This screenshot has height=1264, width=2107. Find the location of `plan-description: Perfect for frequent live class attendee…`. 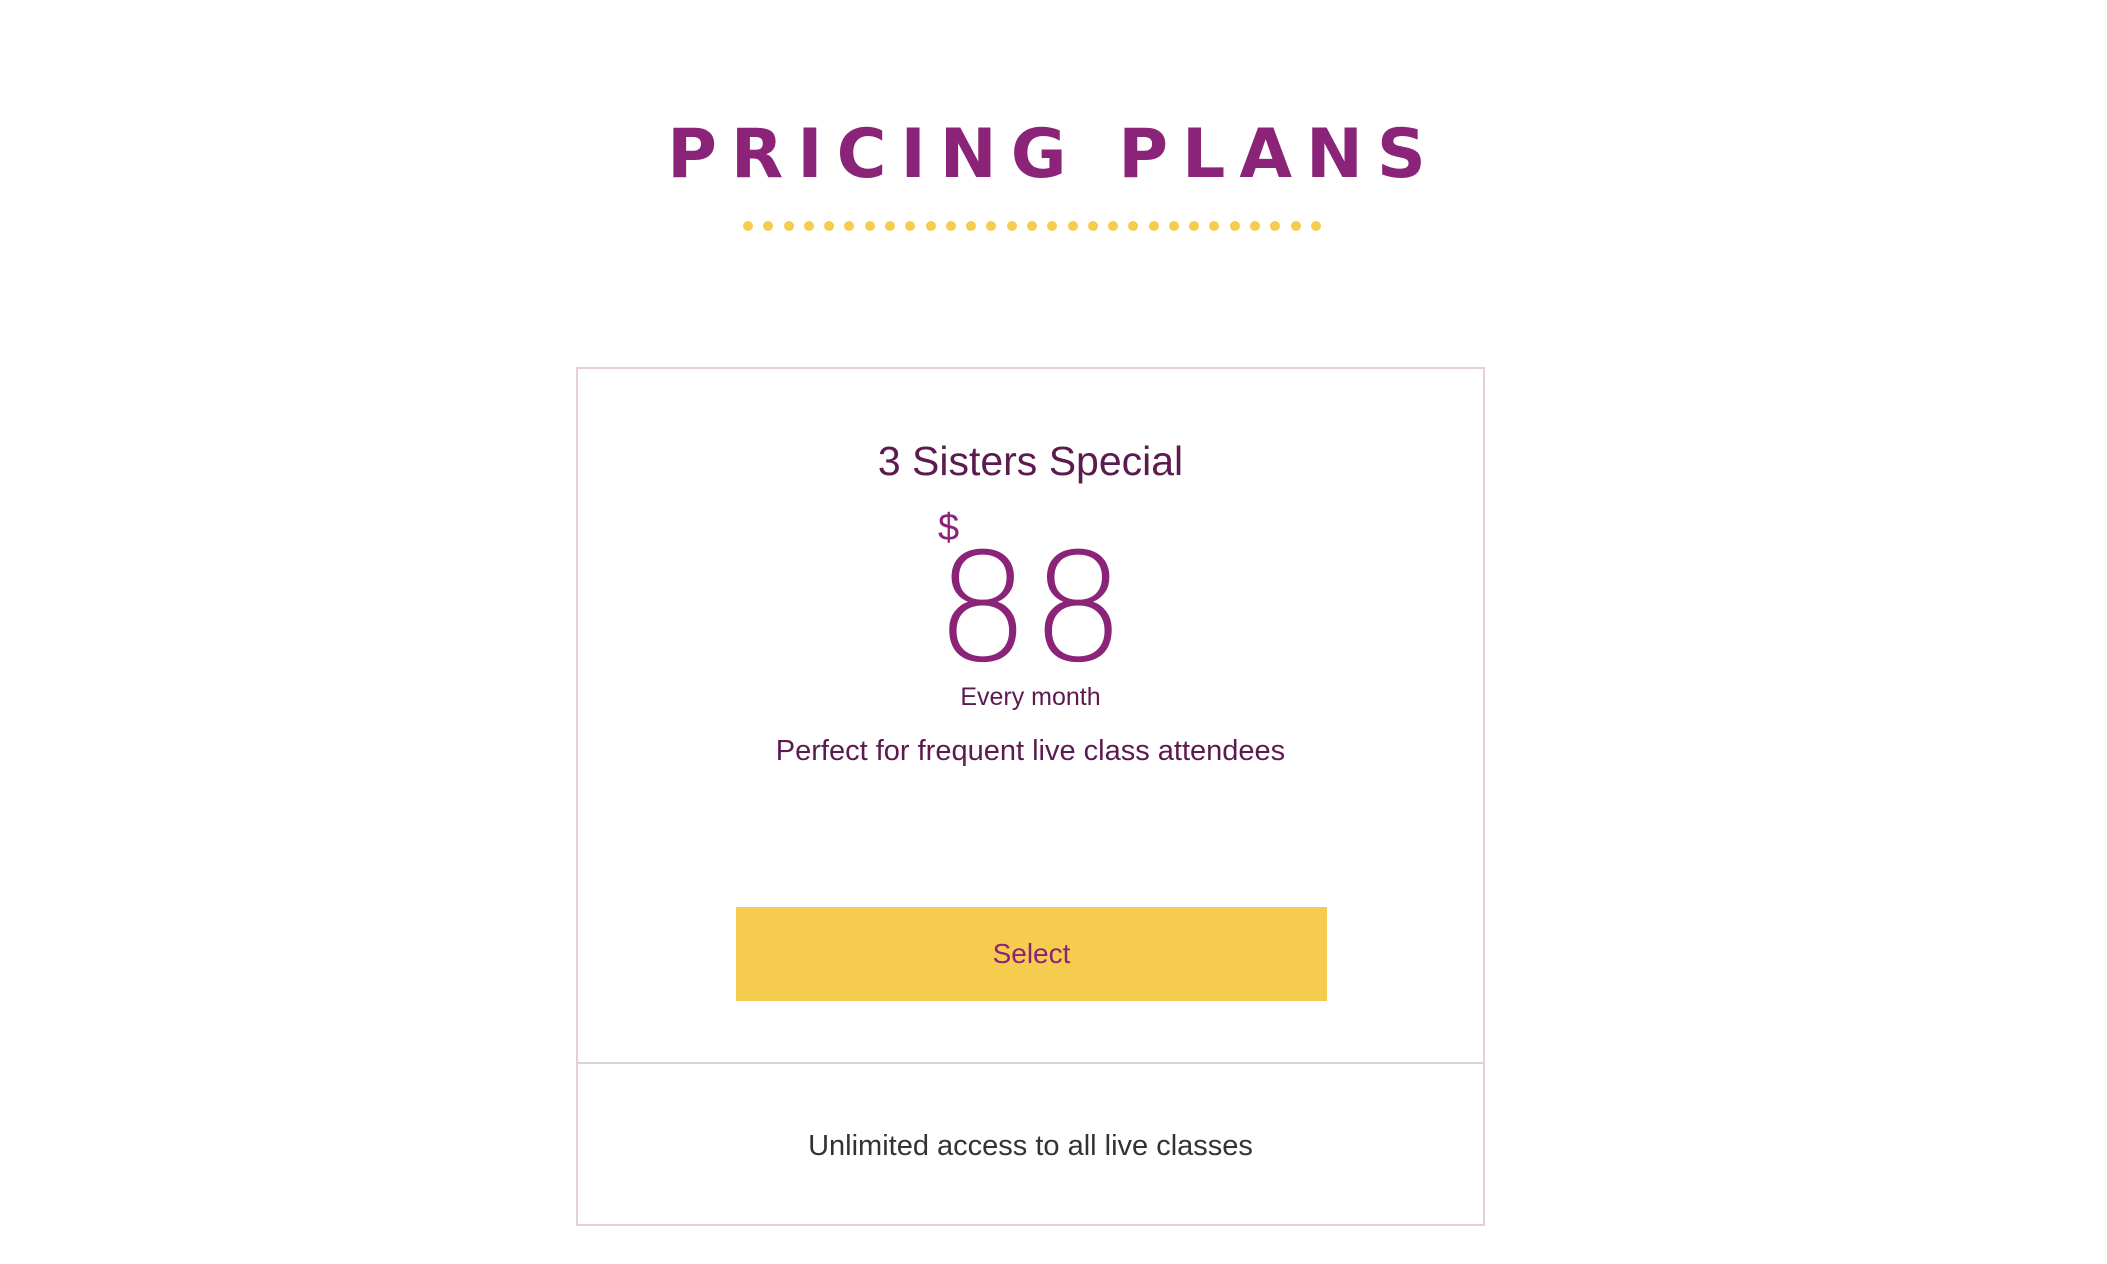

plan-description: Perfect for frequent live class attendee… is located at coordinates (1030, 751).